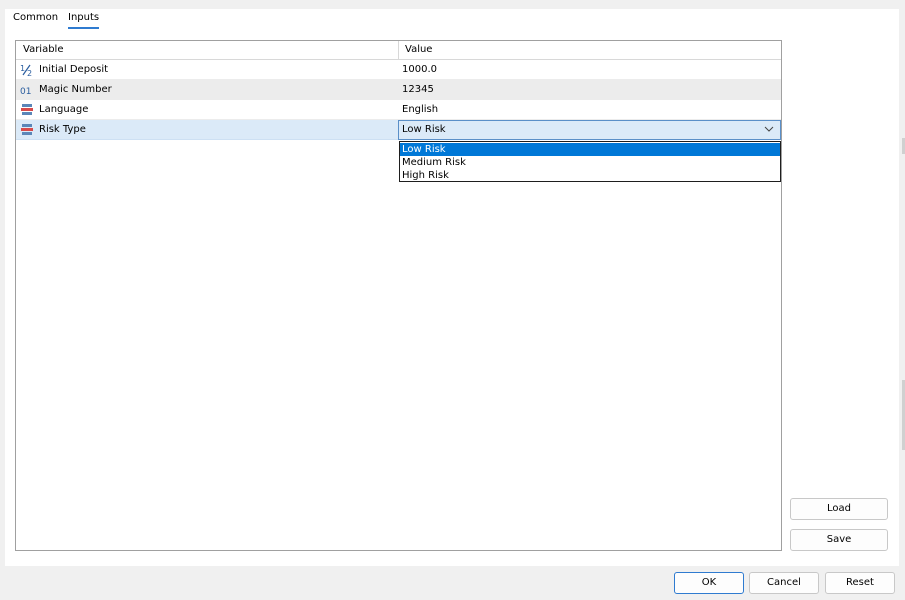  Describe the element at coordinates (424, 129) in the screenshot. I see `select-value: Low Risk` at that location.